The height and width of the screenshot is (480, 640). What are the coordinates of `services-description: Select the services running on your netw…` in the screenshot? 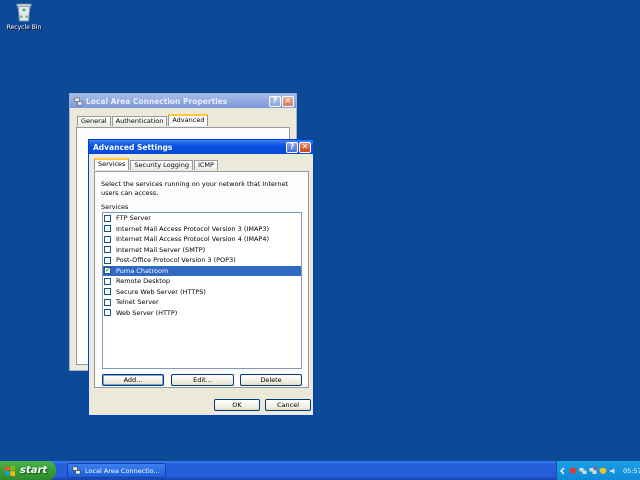 It's located at (195, 188).